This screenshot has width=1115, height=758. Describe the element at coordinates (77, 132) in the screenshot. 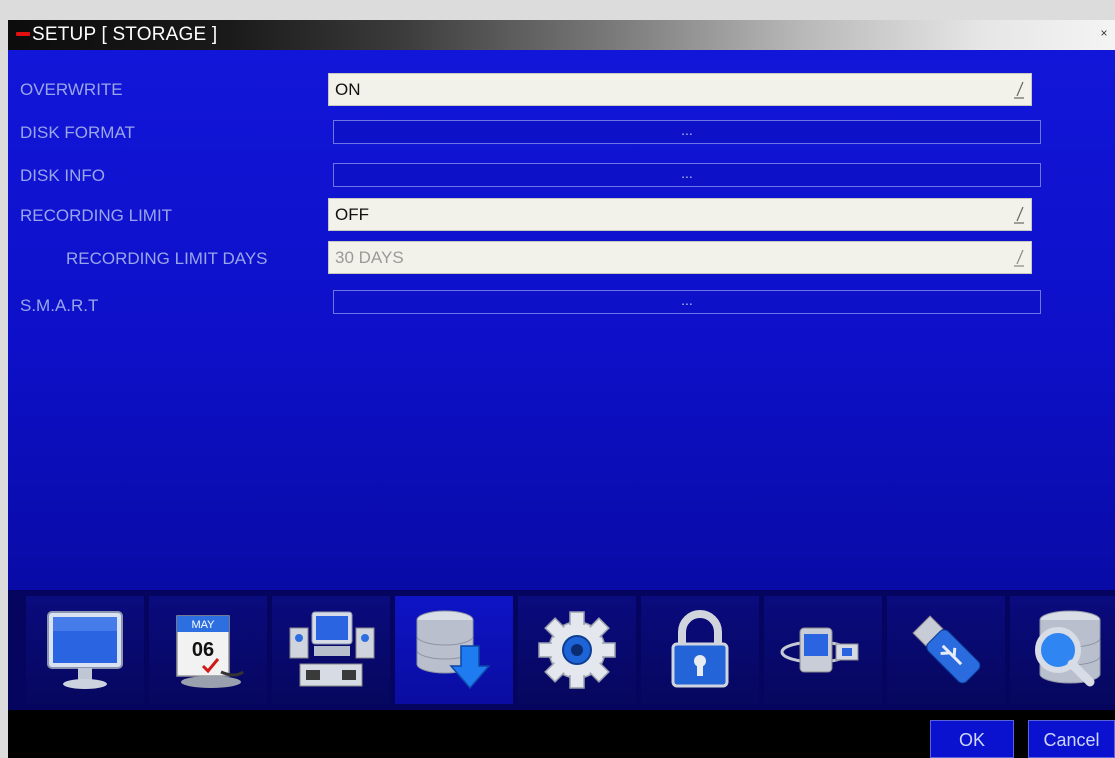

I see `disk-format-label: DISK FORMAT` at that location.